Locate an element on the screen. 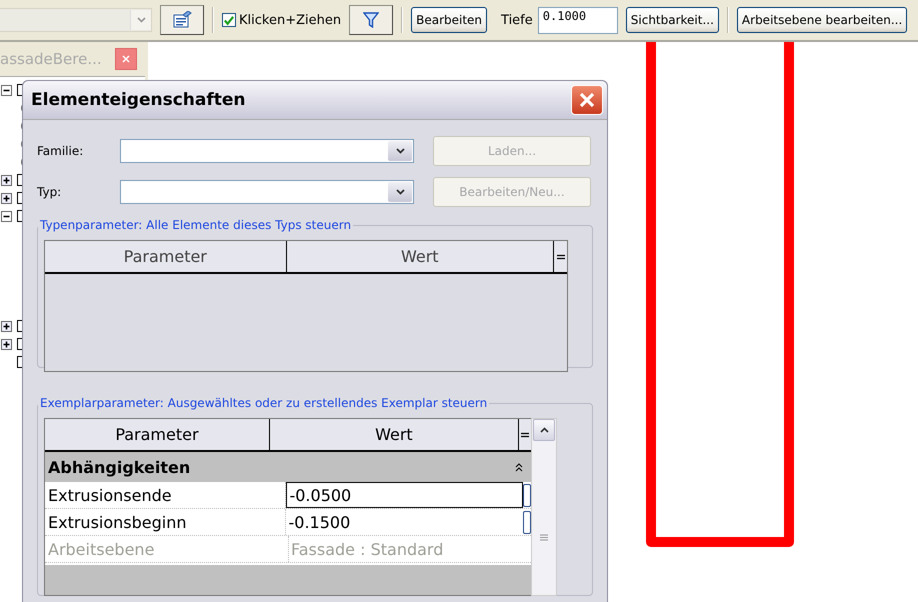 Image resolution: width=918 pixels, height=602 pixels. parameter-name: Arbeitsebene is located at coordinates (167, 549).